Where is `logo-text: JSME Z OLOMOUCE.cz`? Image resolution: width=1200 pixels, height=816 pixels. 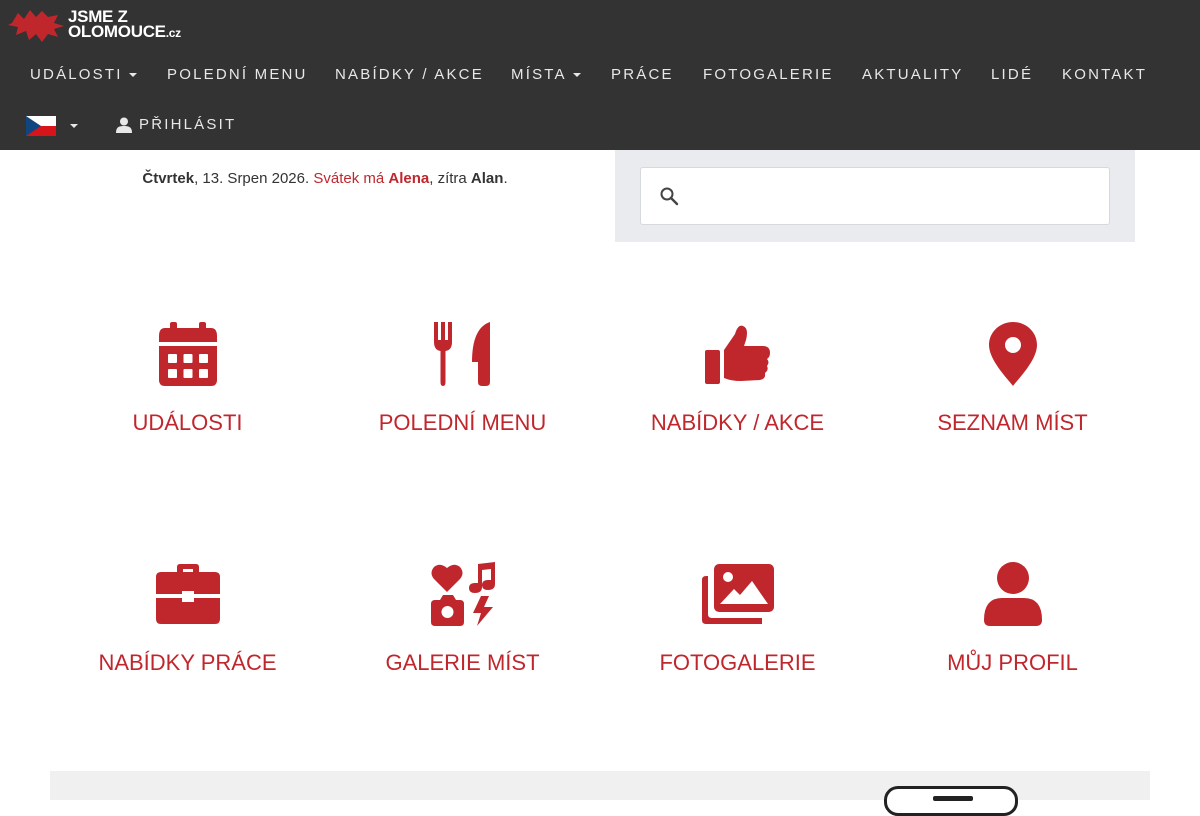
logo-text: JSME Z OLOMOUCE.cz is located at coordinates (124, 24).